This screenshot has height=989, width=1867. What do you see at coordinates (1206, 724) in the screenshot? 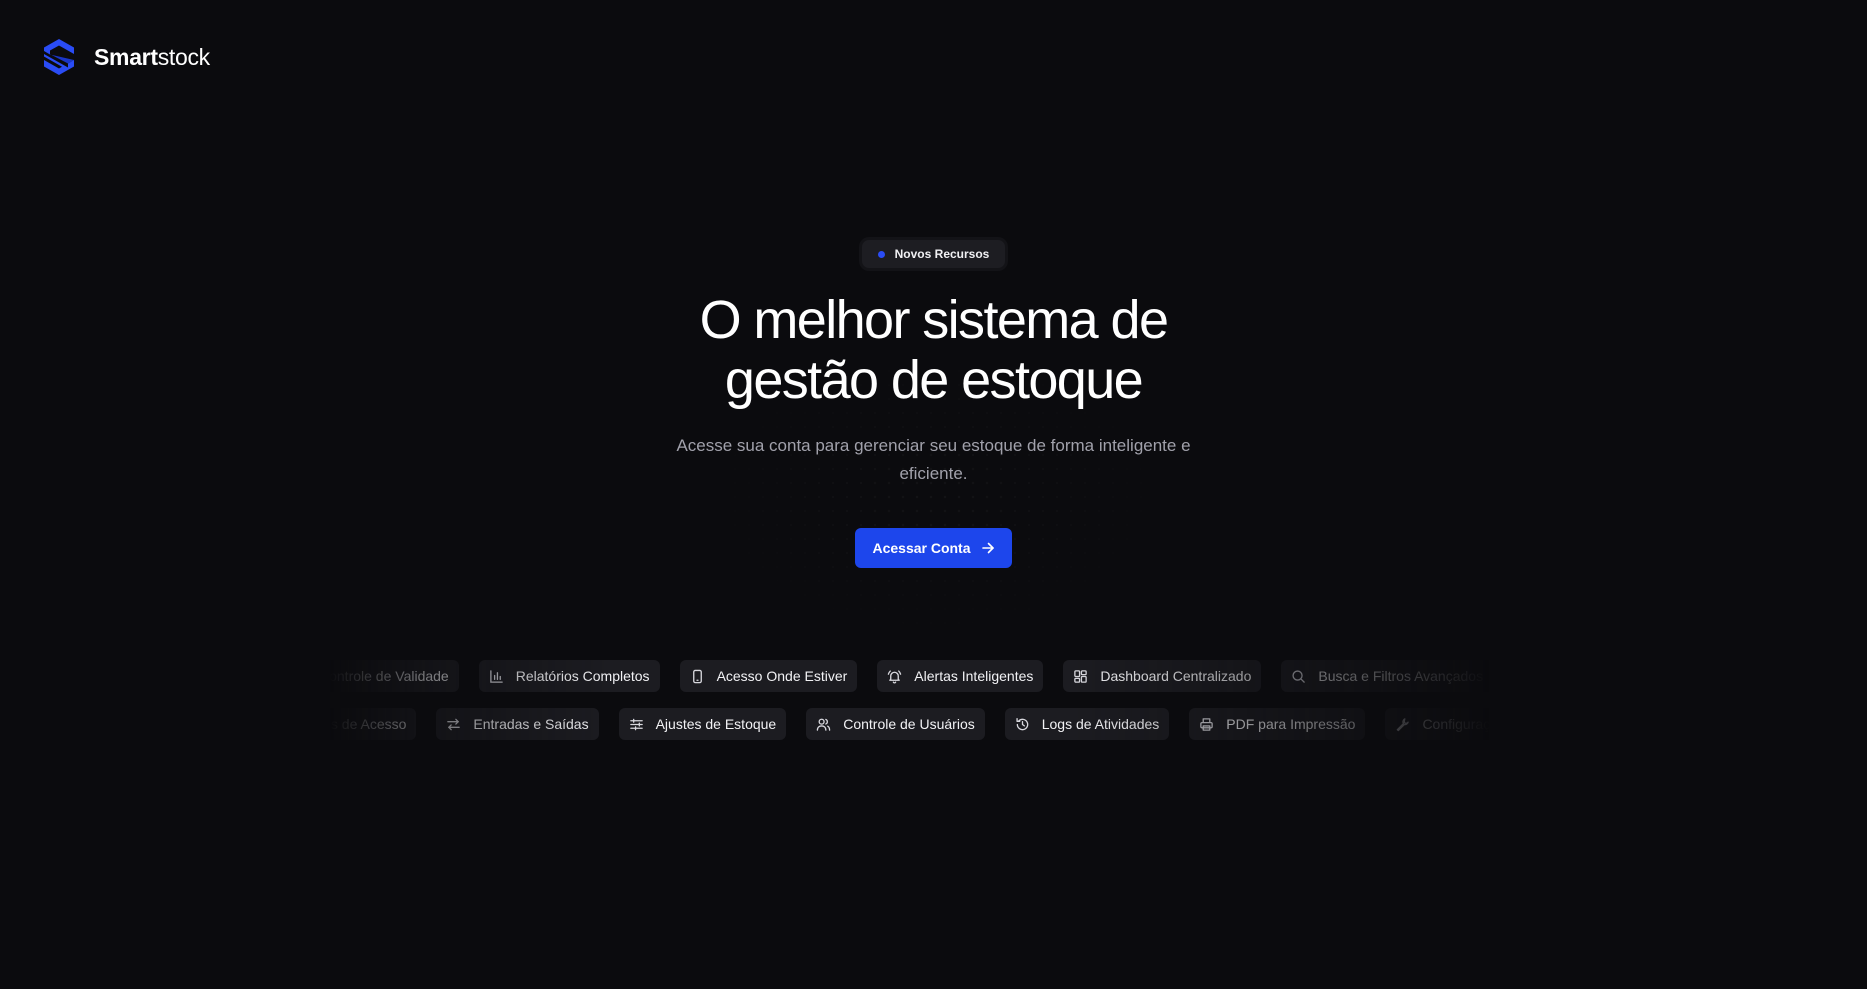
I see `printer-icon` at bounding box center [1206, 724].